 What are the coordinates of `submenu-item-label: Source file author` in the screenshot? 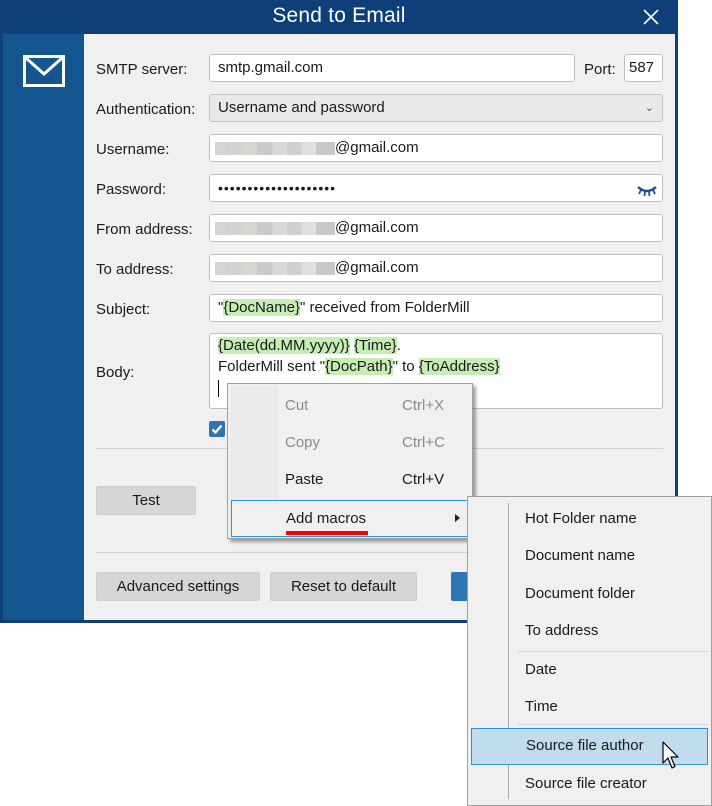 It's located at (585, 745).